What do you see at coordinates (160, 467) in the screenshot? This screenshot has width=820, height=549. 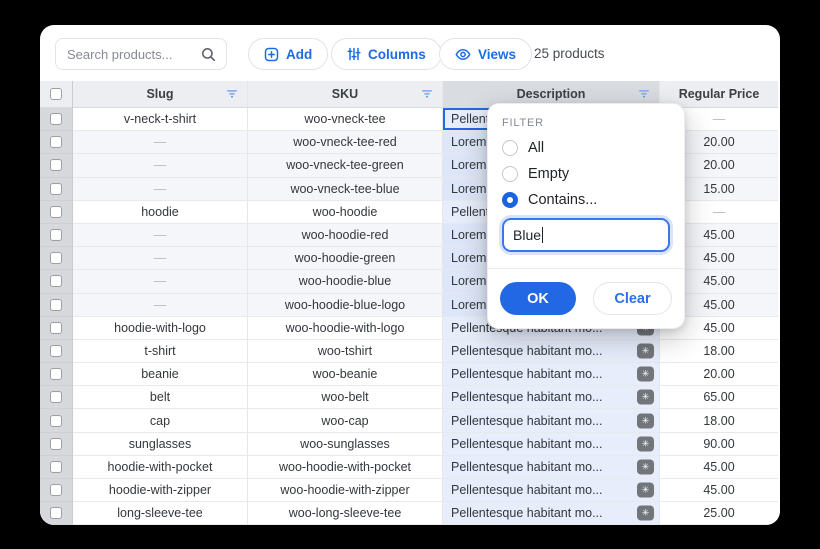 I see `slug-cell: hoodie-with-pocket` at bounding box center [160, 467].